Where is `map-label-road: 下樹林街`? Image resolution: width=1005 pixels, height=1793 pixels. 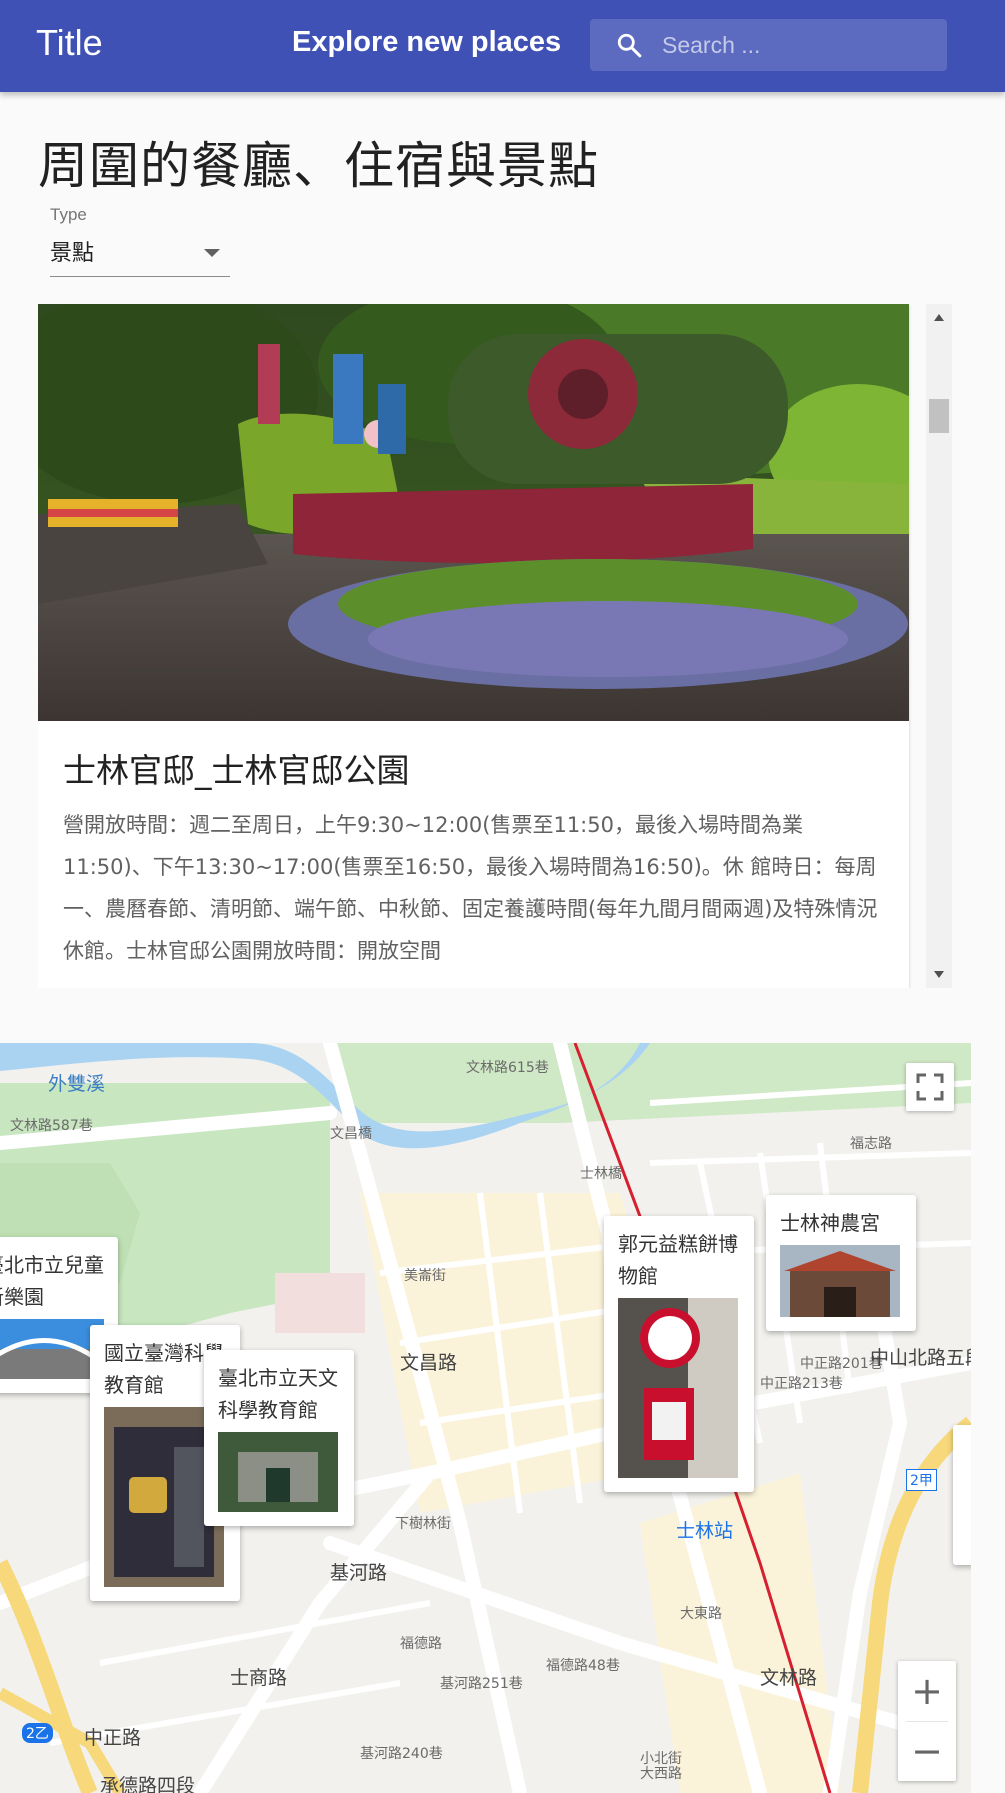 map-label-road: 下樹林街 is located at coordinates (423, 1524).